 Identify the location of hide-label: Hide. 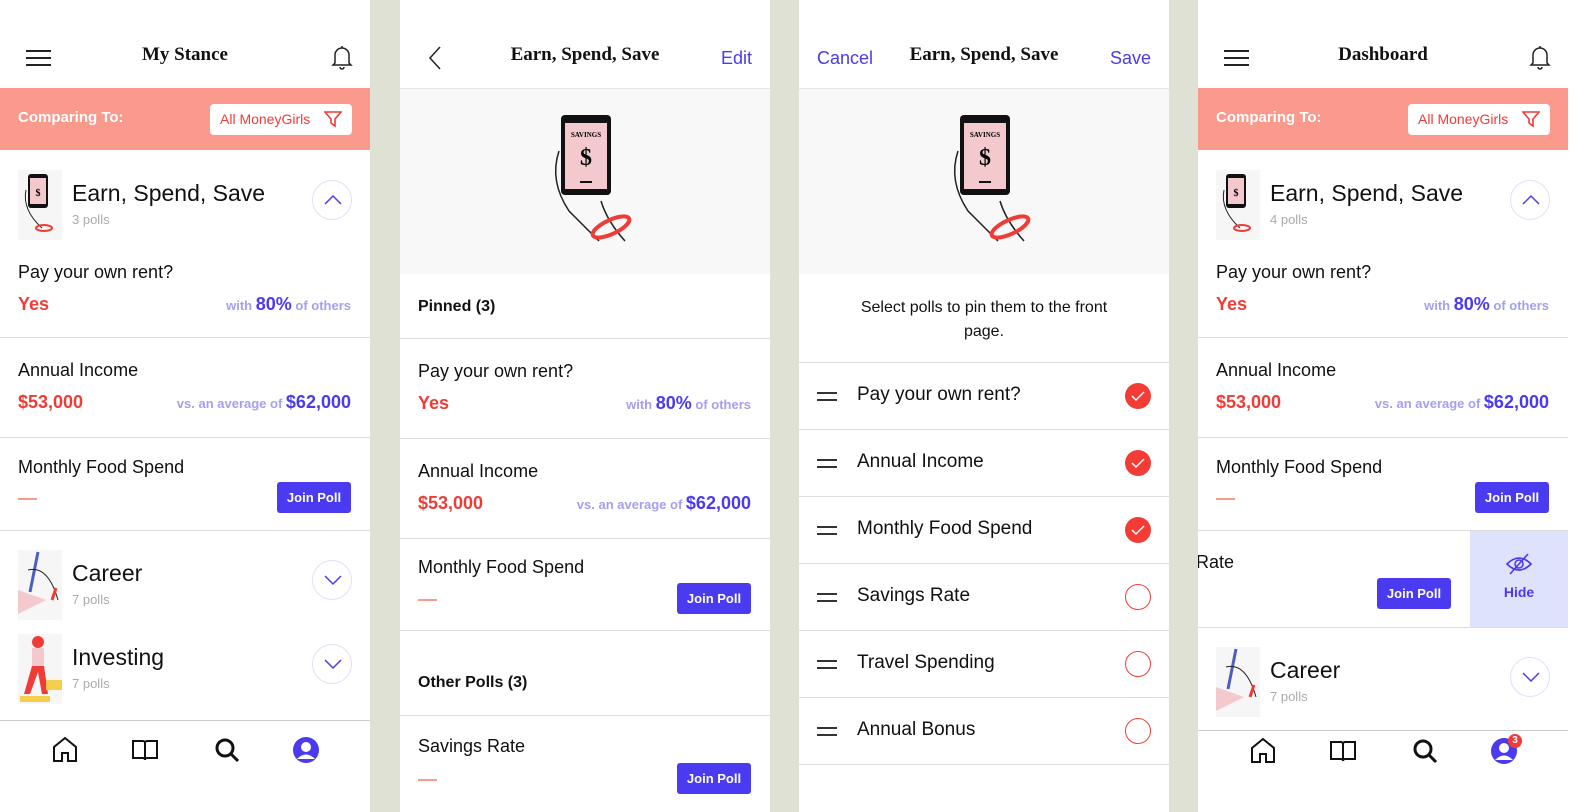
(1519, 592).